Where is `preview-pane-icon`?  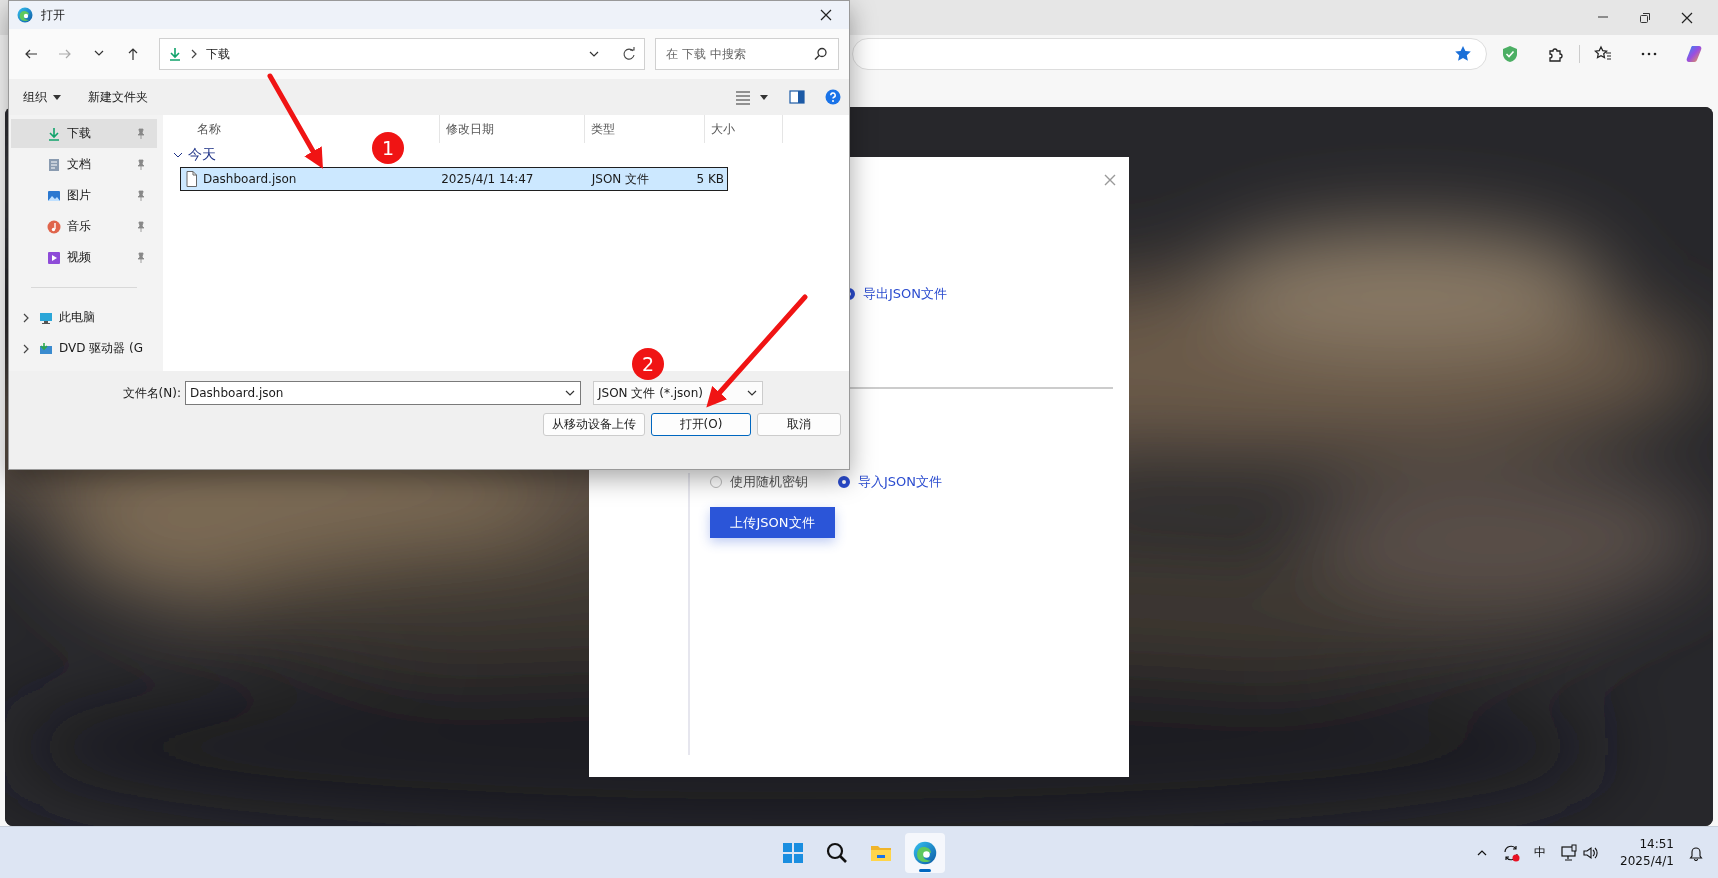 preview-pane-icon is located at coordinates (797, 97).